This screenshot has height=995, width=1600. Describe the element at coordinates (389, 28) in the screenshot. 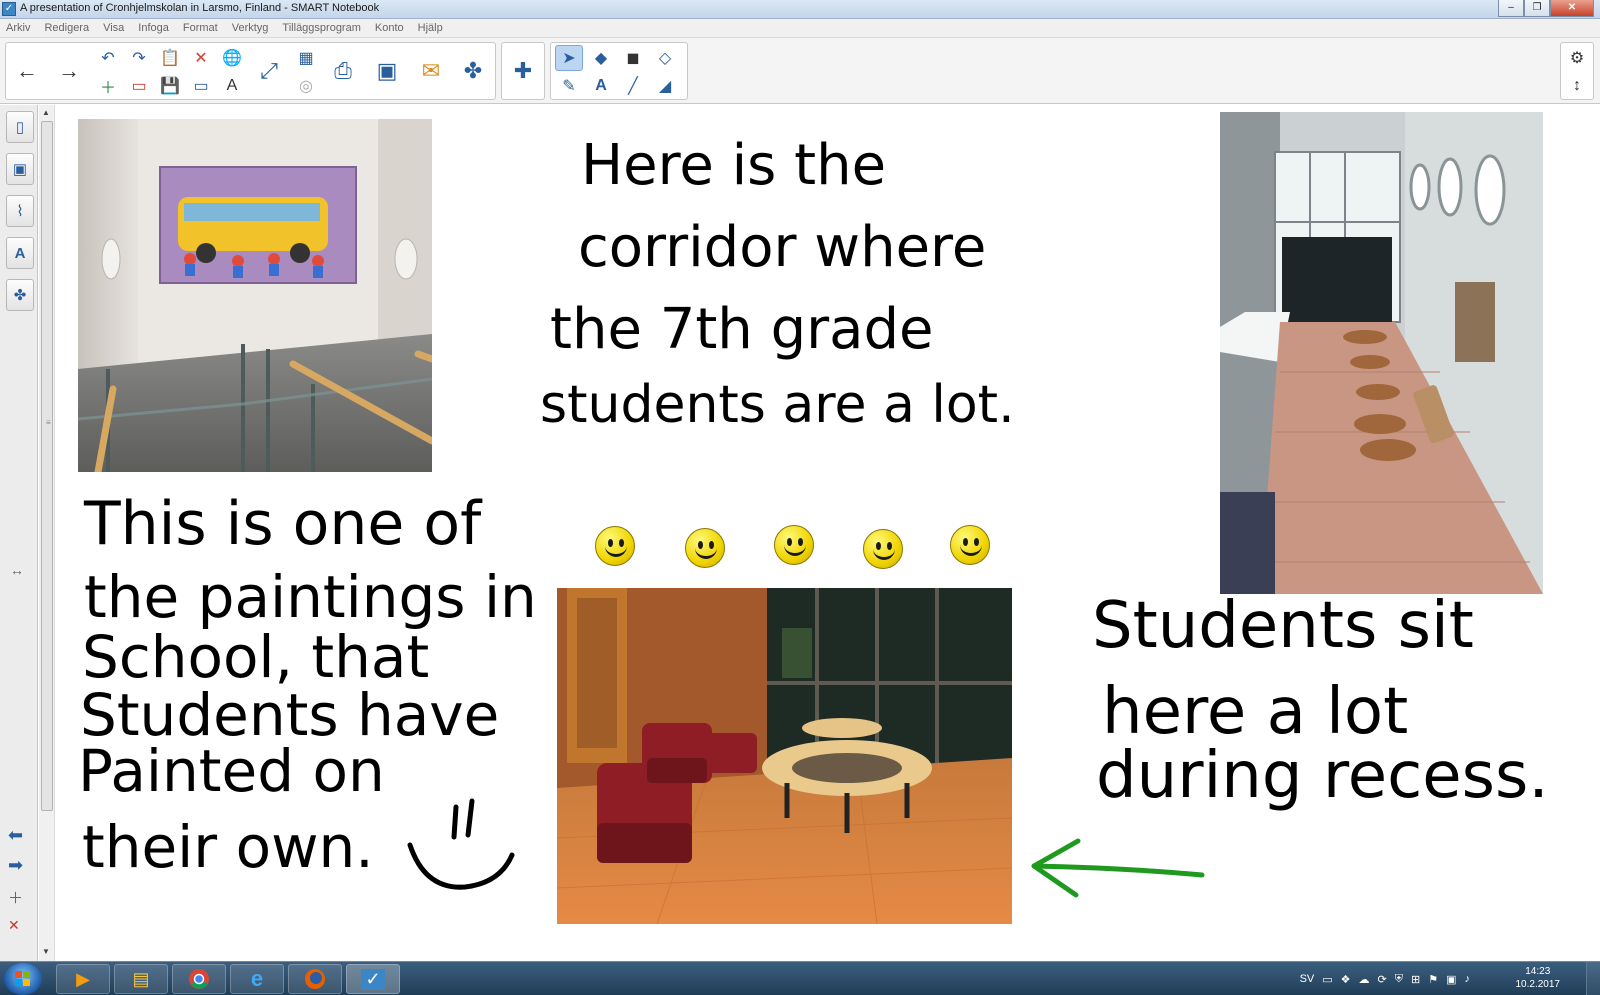

I see `menu-item-konto: Konto` at that location.